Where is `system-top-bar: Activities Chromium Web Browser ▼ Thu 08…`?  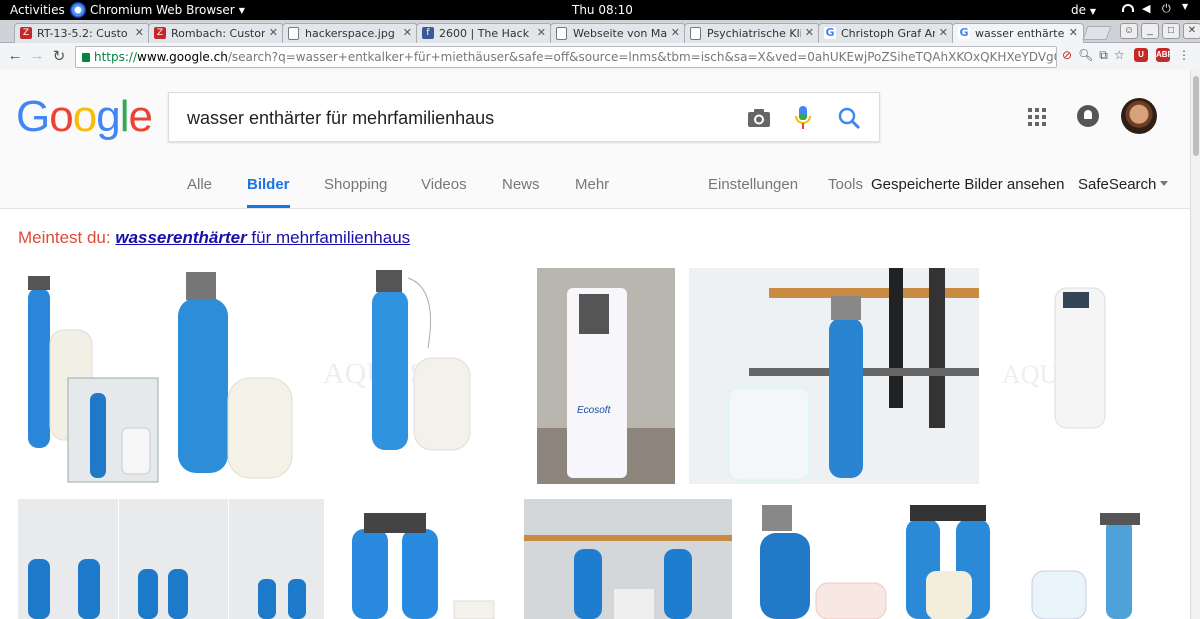 system-top-bar: Activities Chromium Web Browser ▼ Thu 08… is located at coordinates (600, 10).